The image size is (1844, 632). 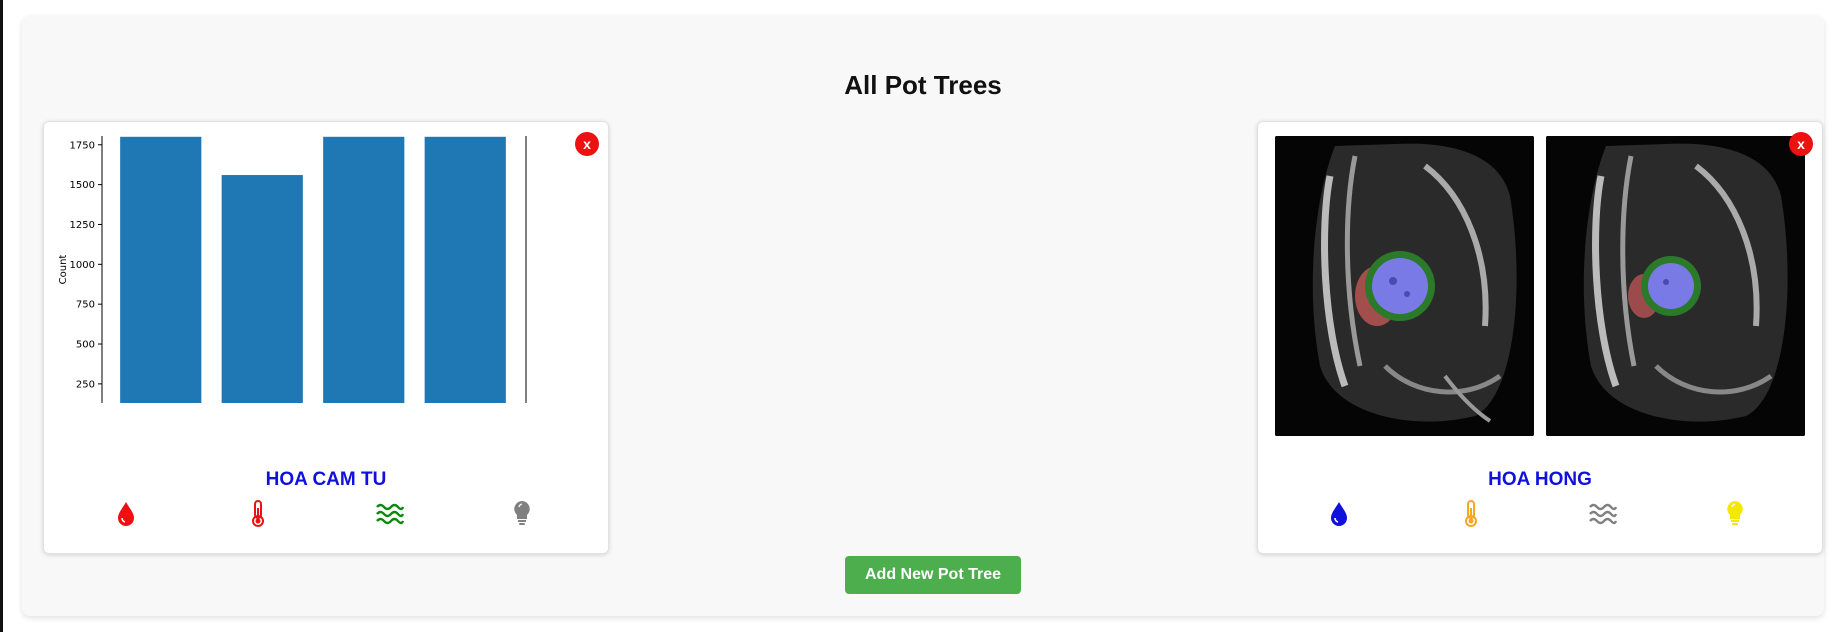 What do you see at coordinates (82, 185) in the screenshot?
I see `y-tick-label: 1500` at bounding box center [82, 185].